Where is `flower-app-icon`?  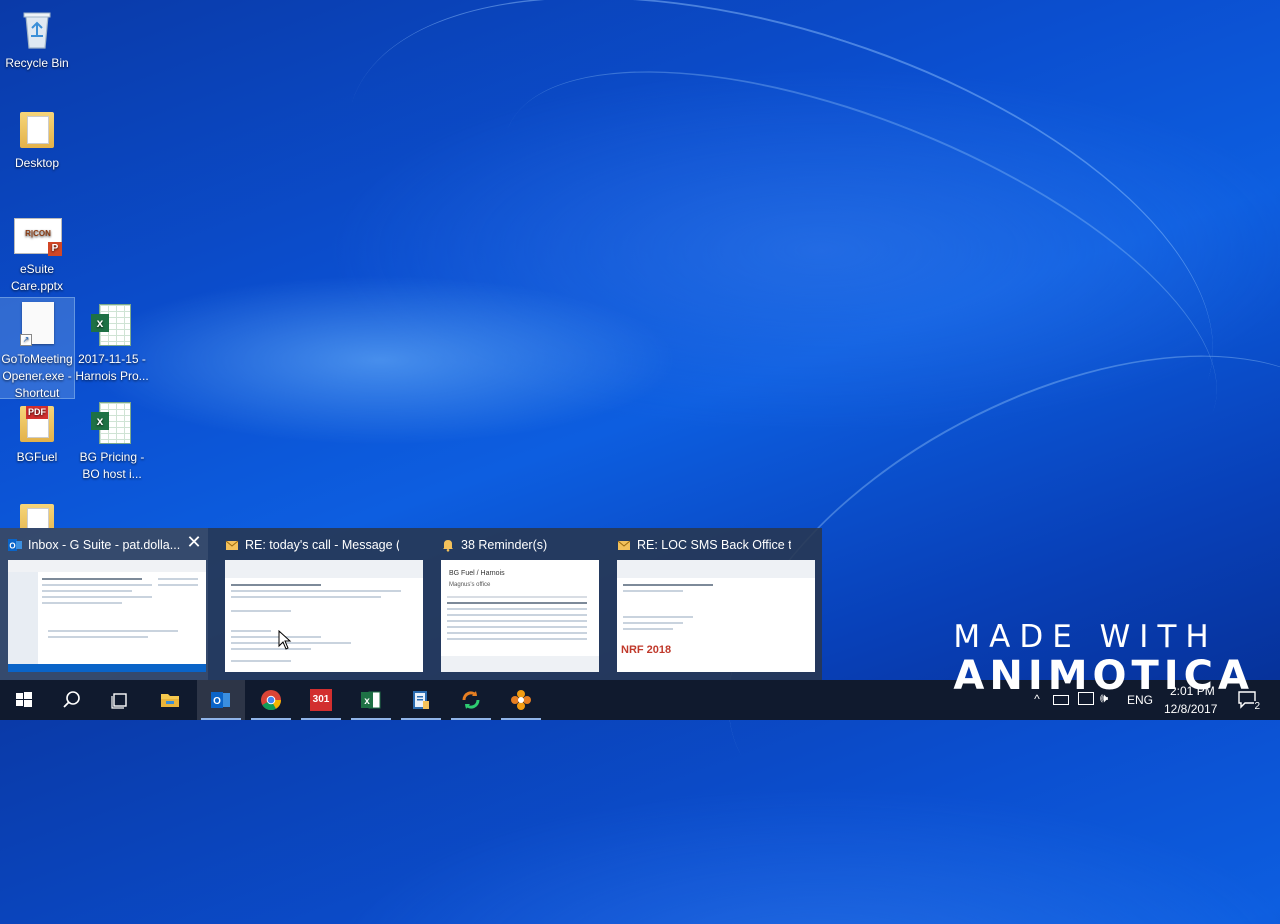
flower-app-icon is located at coordinates (521, 700).